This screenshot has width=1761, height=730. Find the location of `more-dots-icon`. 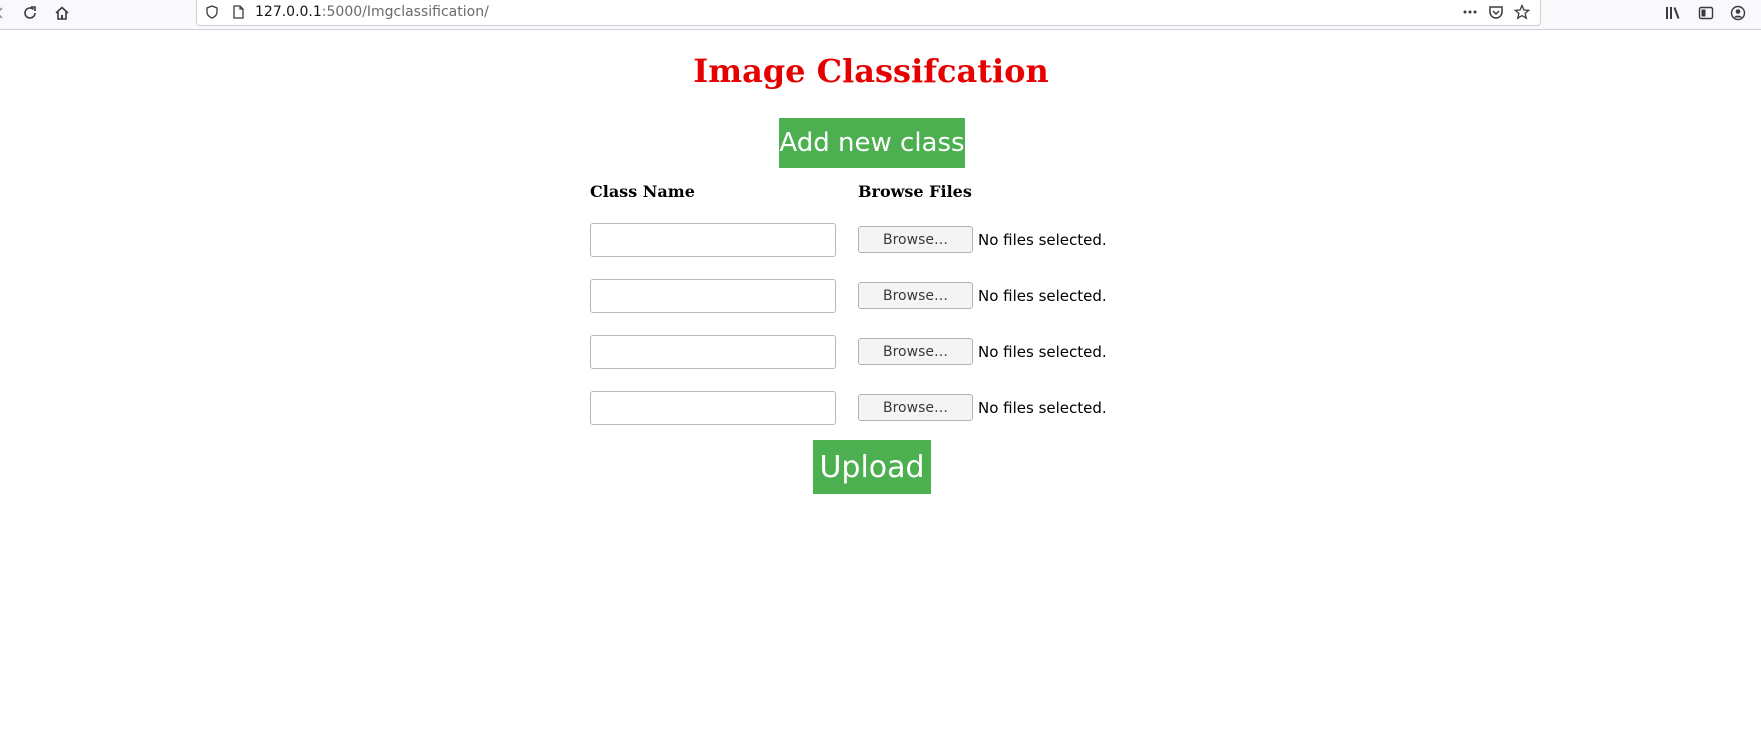

more-dots-icon is located at coordinates (1470, 12).